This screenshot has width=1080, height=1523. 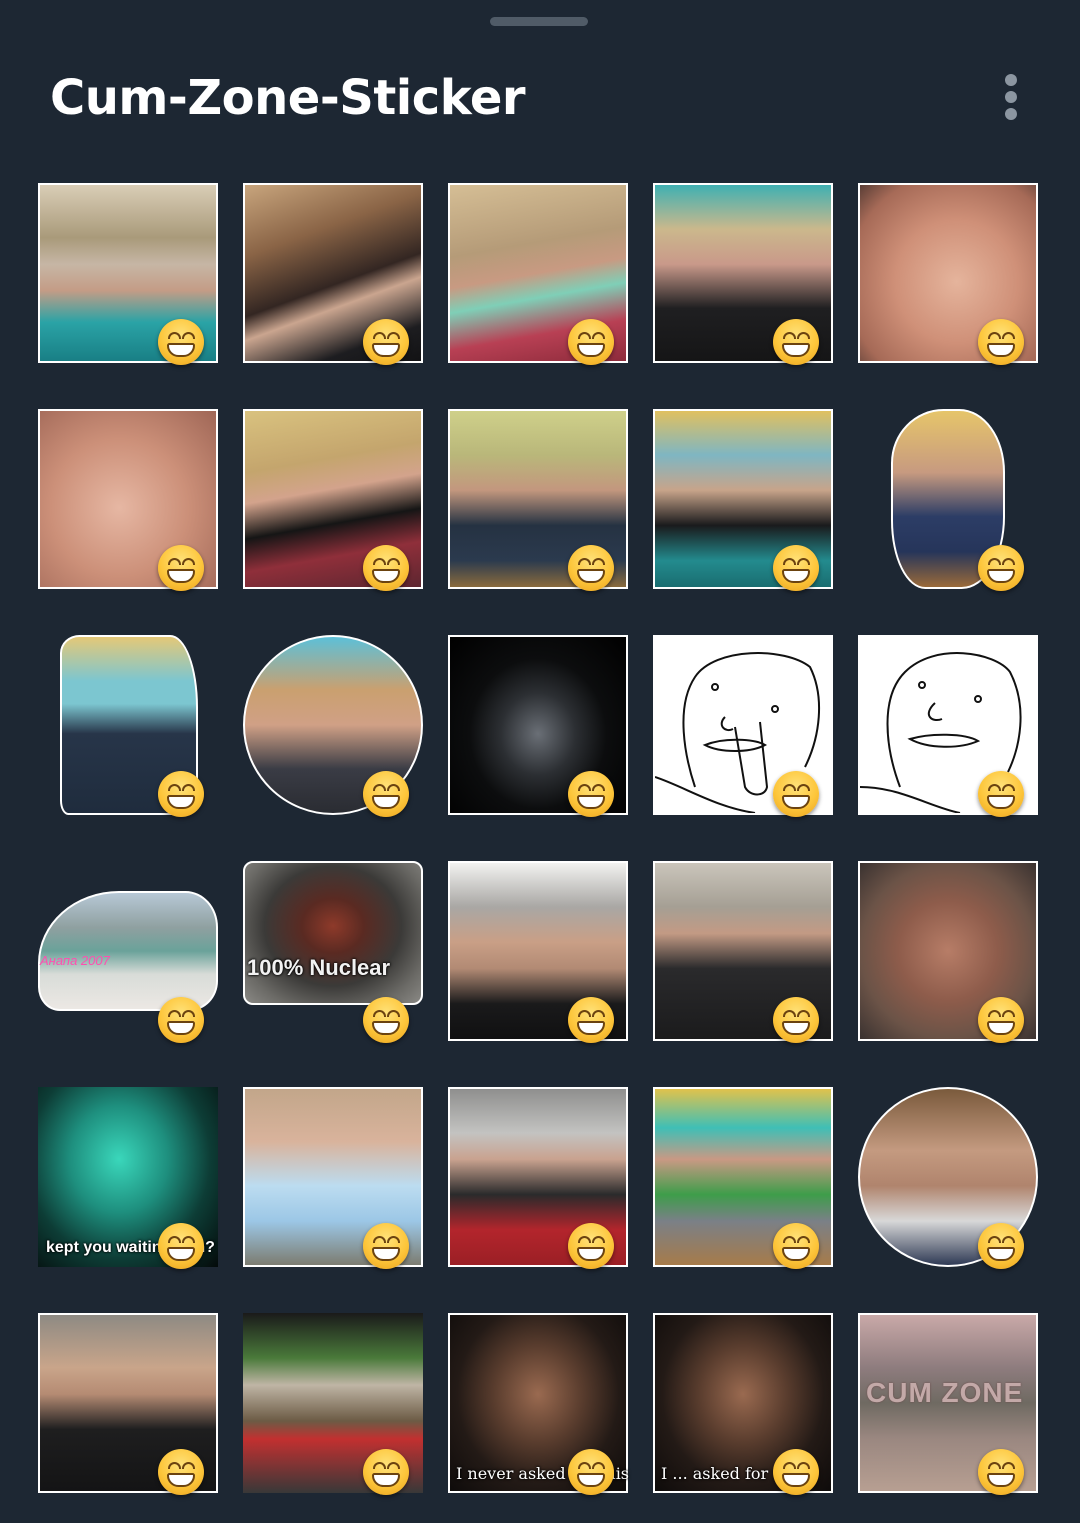 I want to click on sticker-21: kept you waiting huh?, so click(x=128, y=1178).